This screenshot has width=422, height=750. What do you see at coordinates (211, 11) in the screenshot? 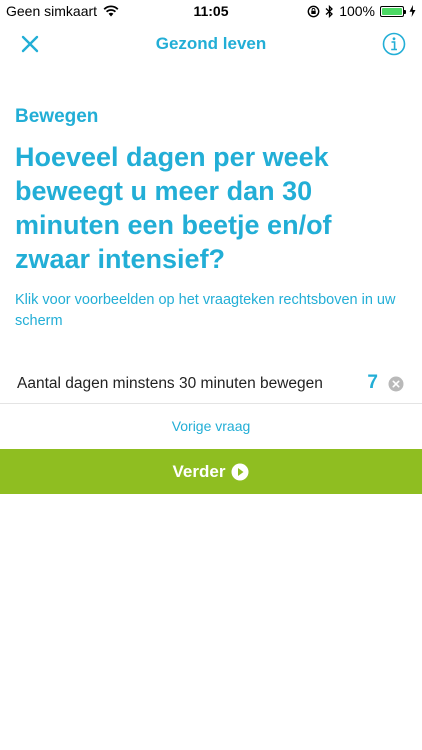
I see `status-bar: Geen simkaart 11:05 100%` at bounding box center [211, 11].